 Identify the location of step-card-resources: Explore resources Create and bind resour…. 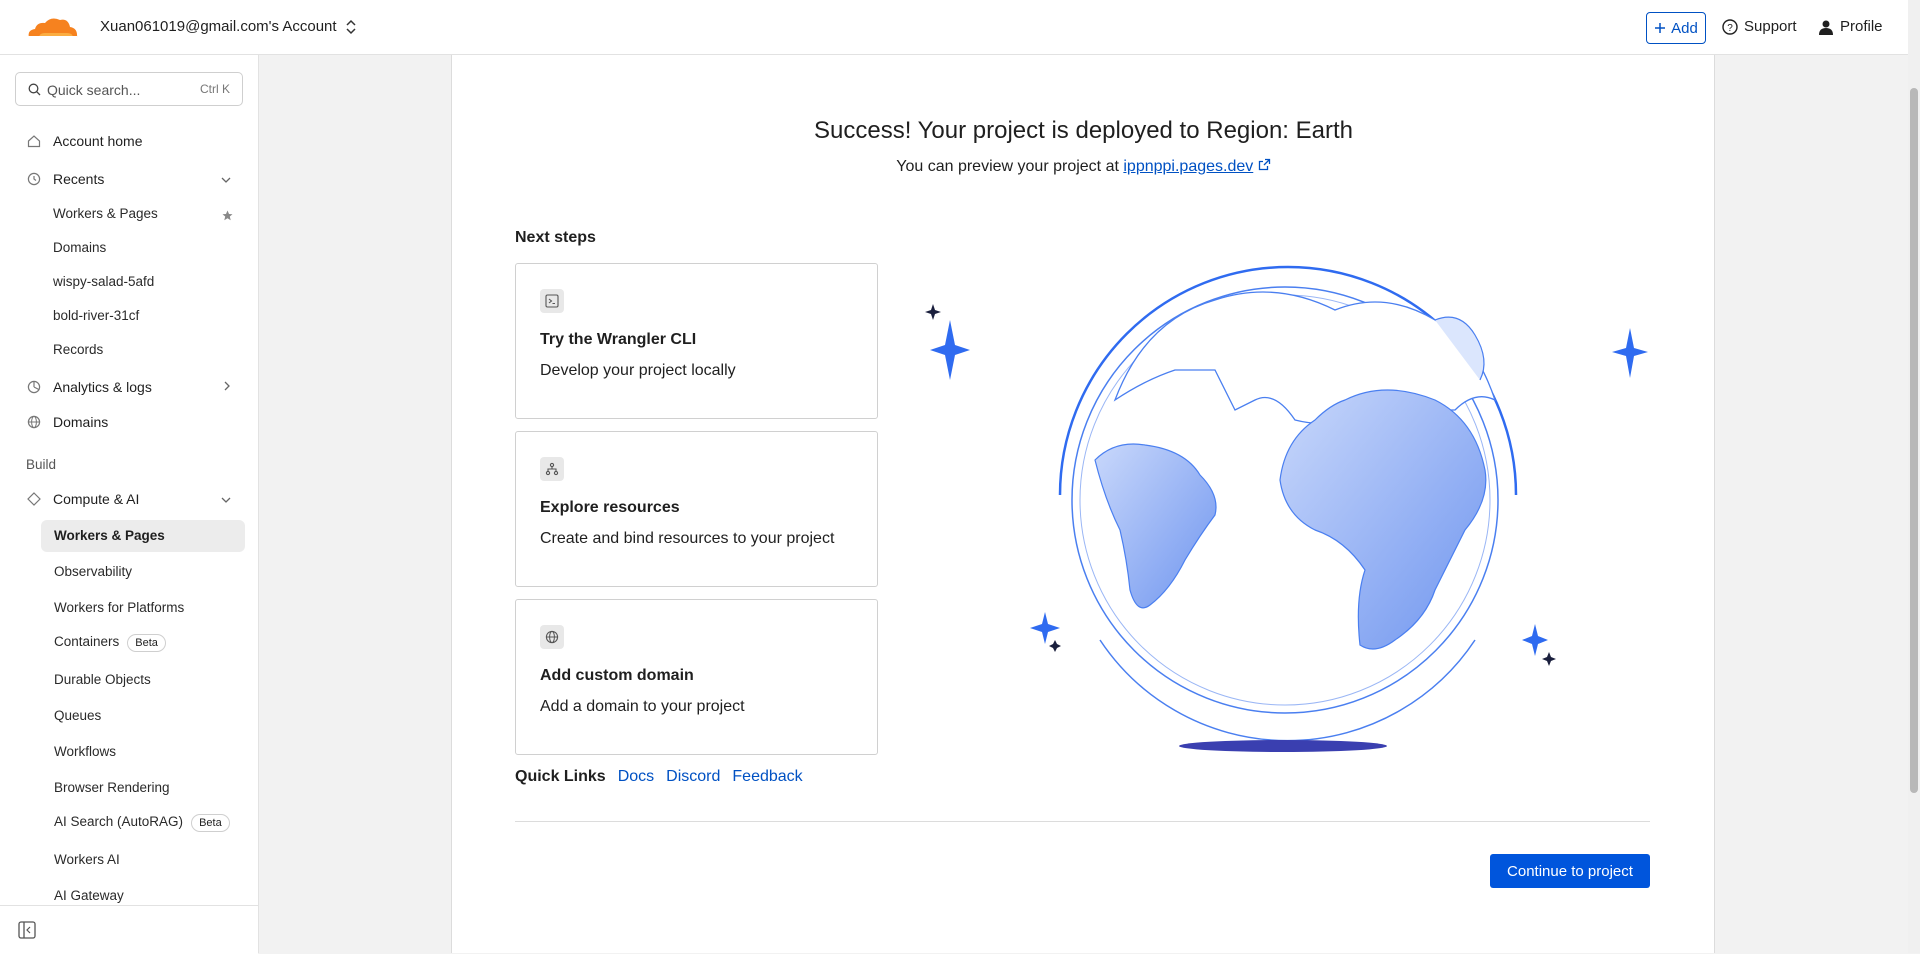
(696, 509).